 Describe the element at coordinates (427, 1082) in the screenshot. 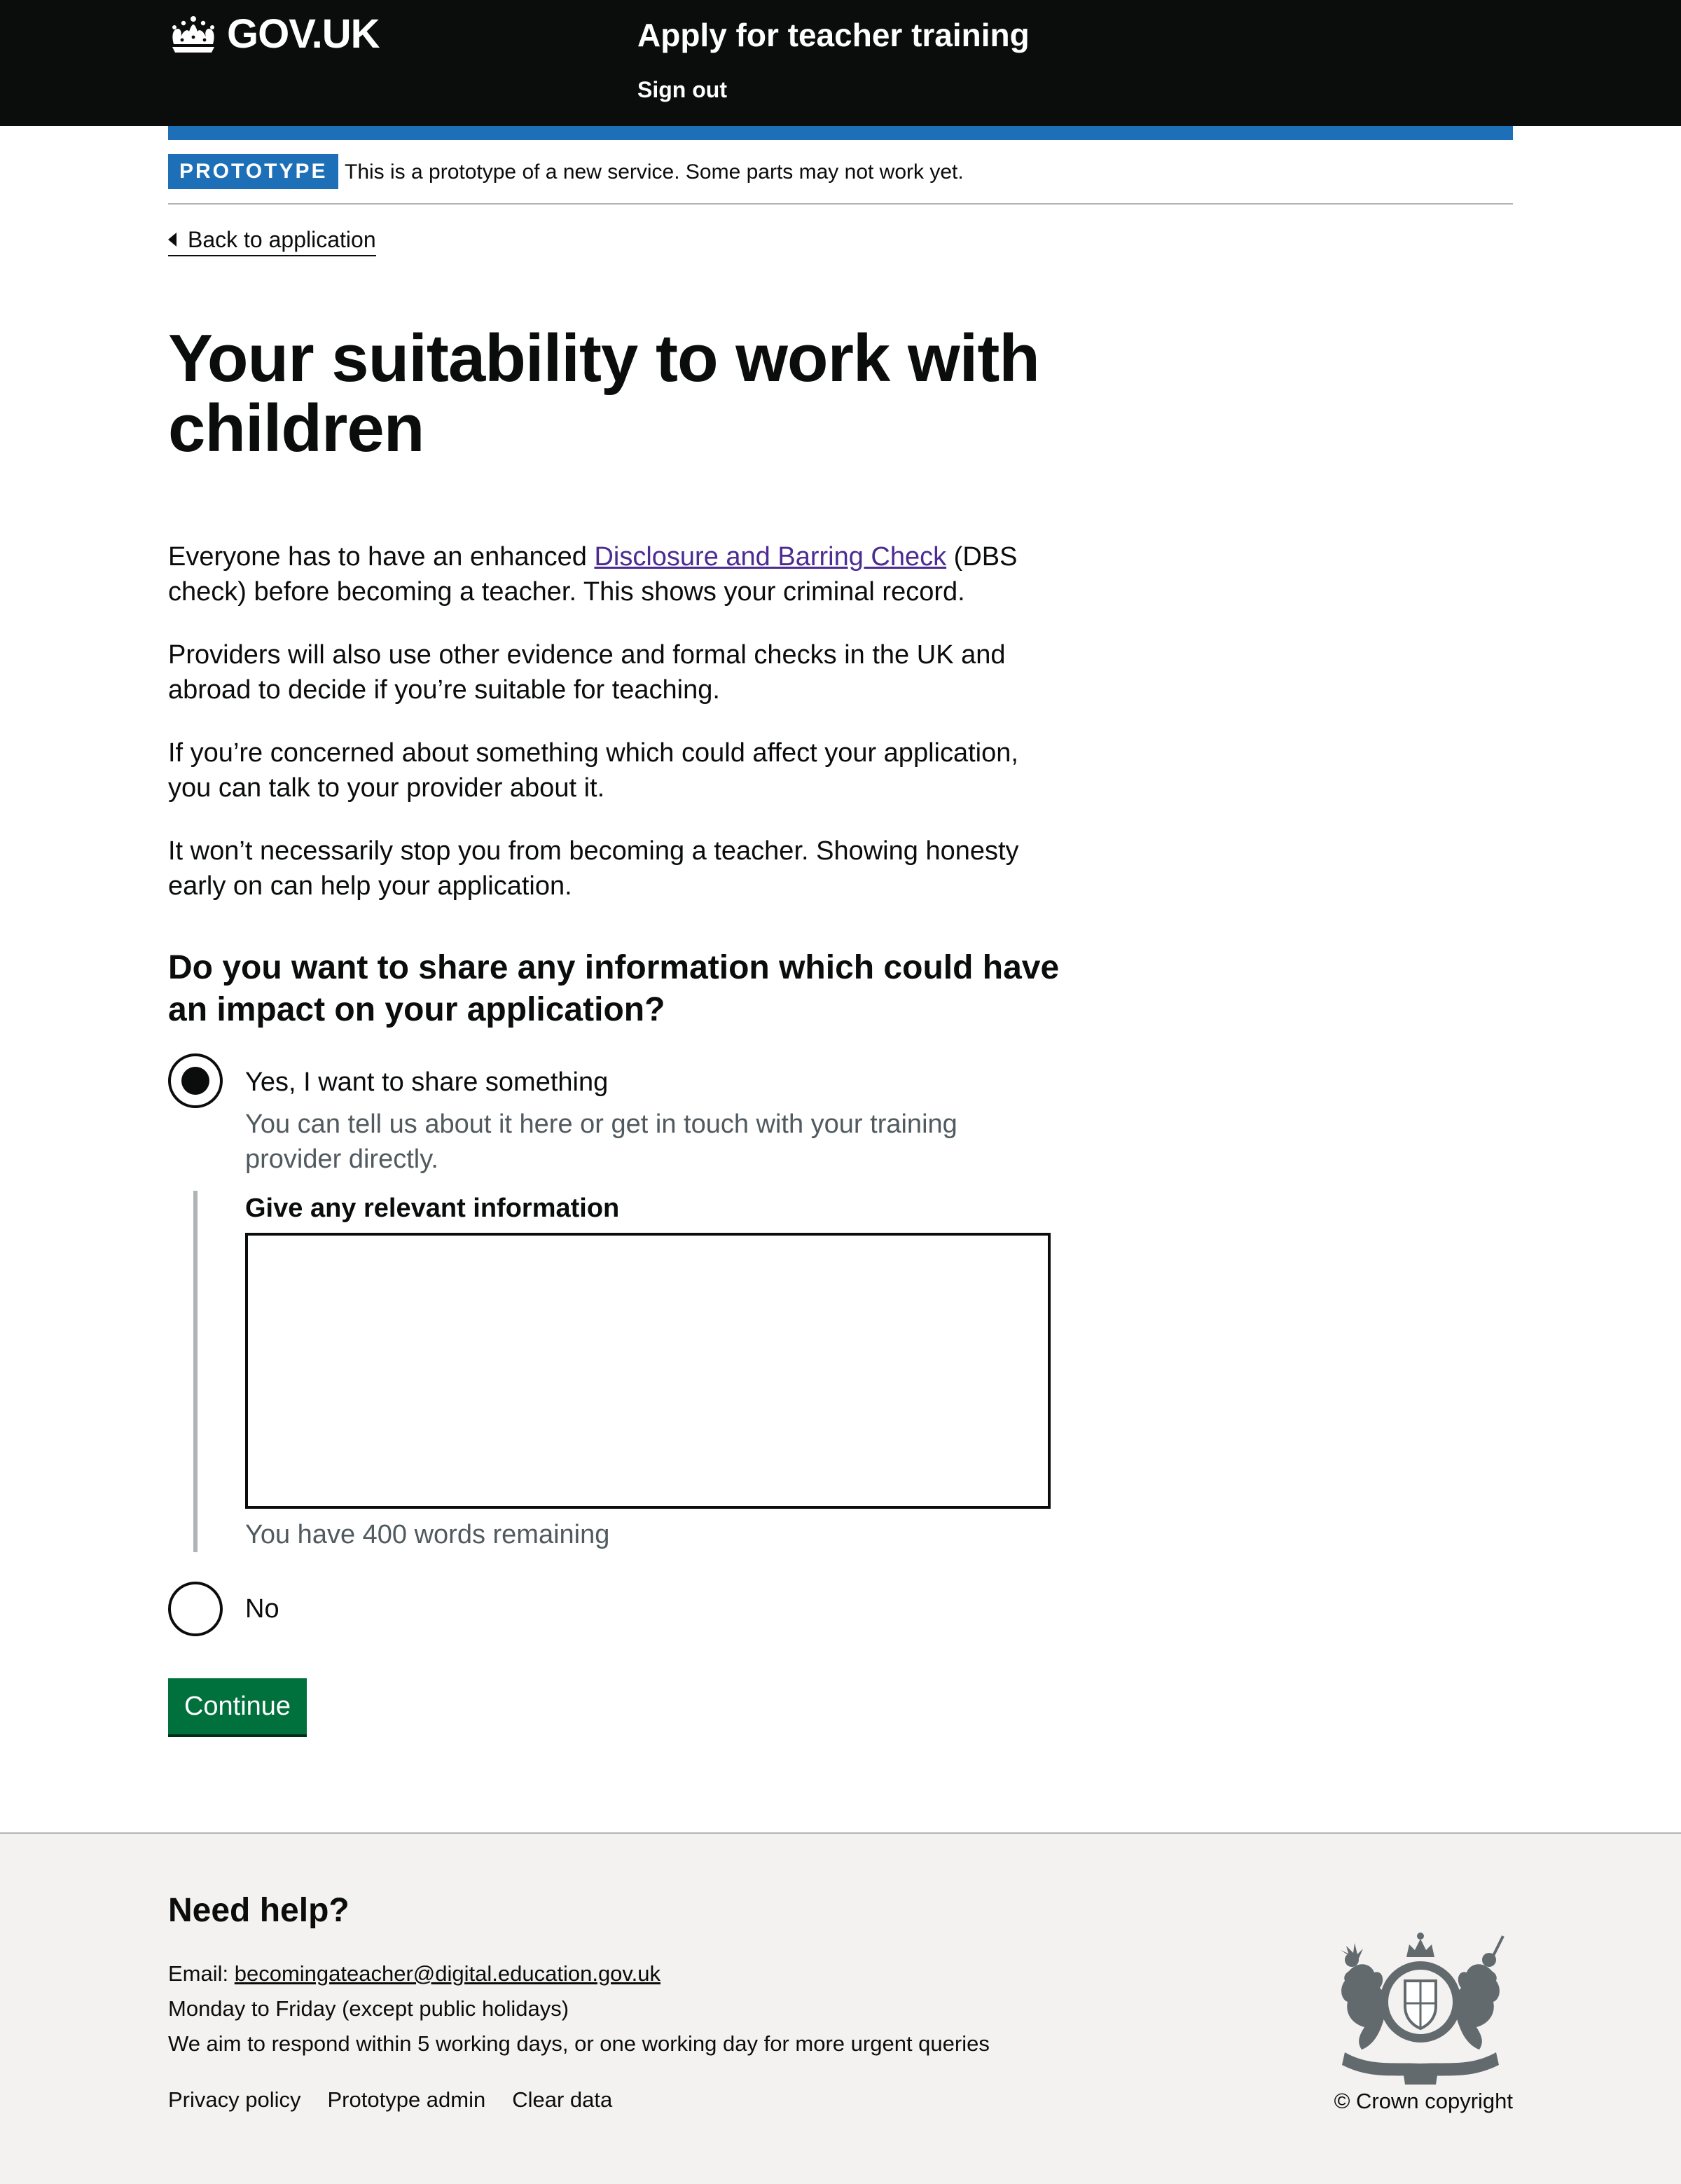

I see `radio-yes-label: Yes, I want to share something` at that location.